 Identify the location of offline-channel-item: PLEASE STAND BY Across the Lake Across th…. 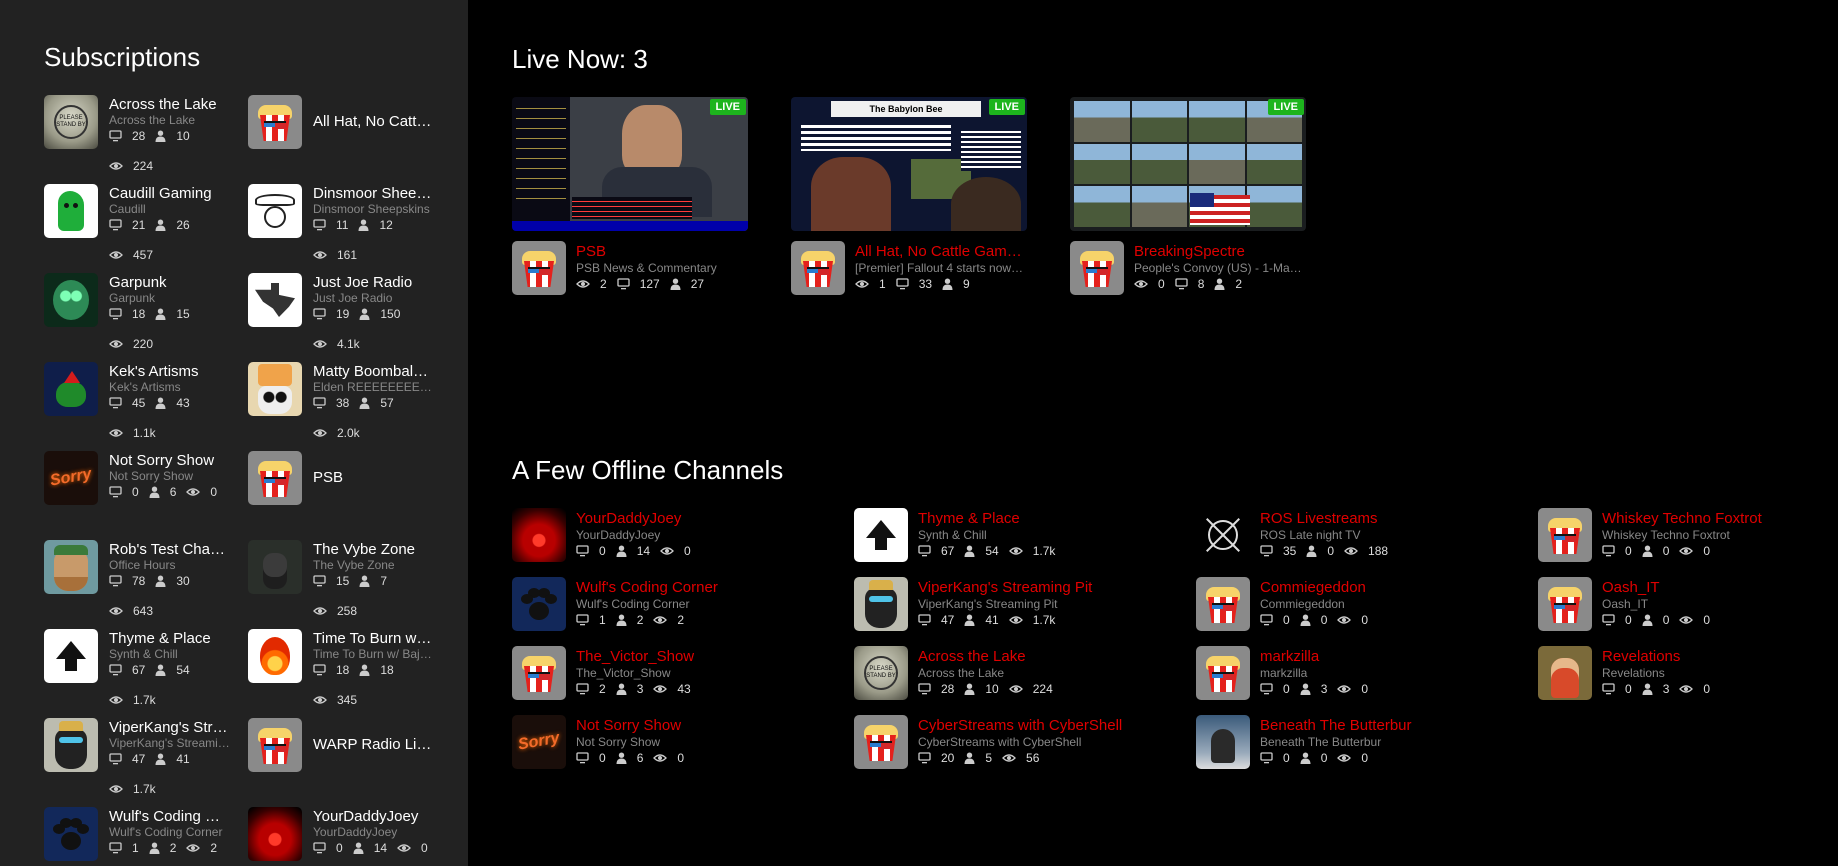
(1025, 680).